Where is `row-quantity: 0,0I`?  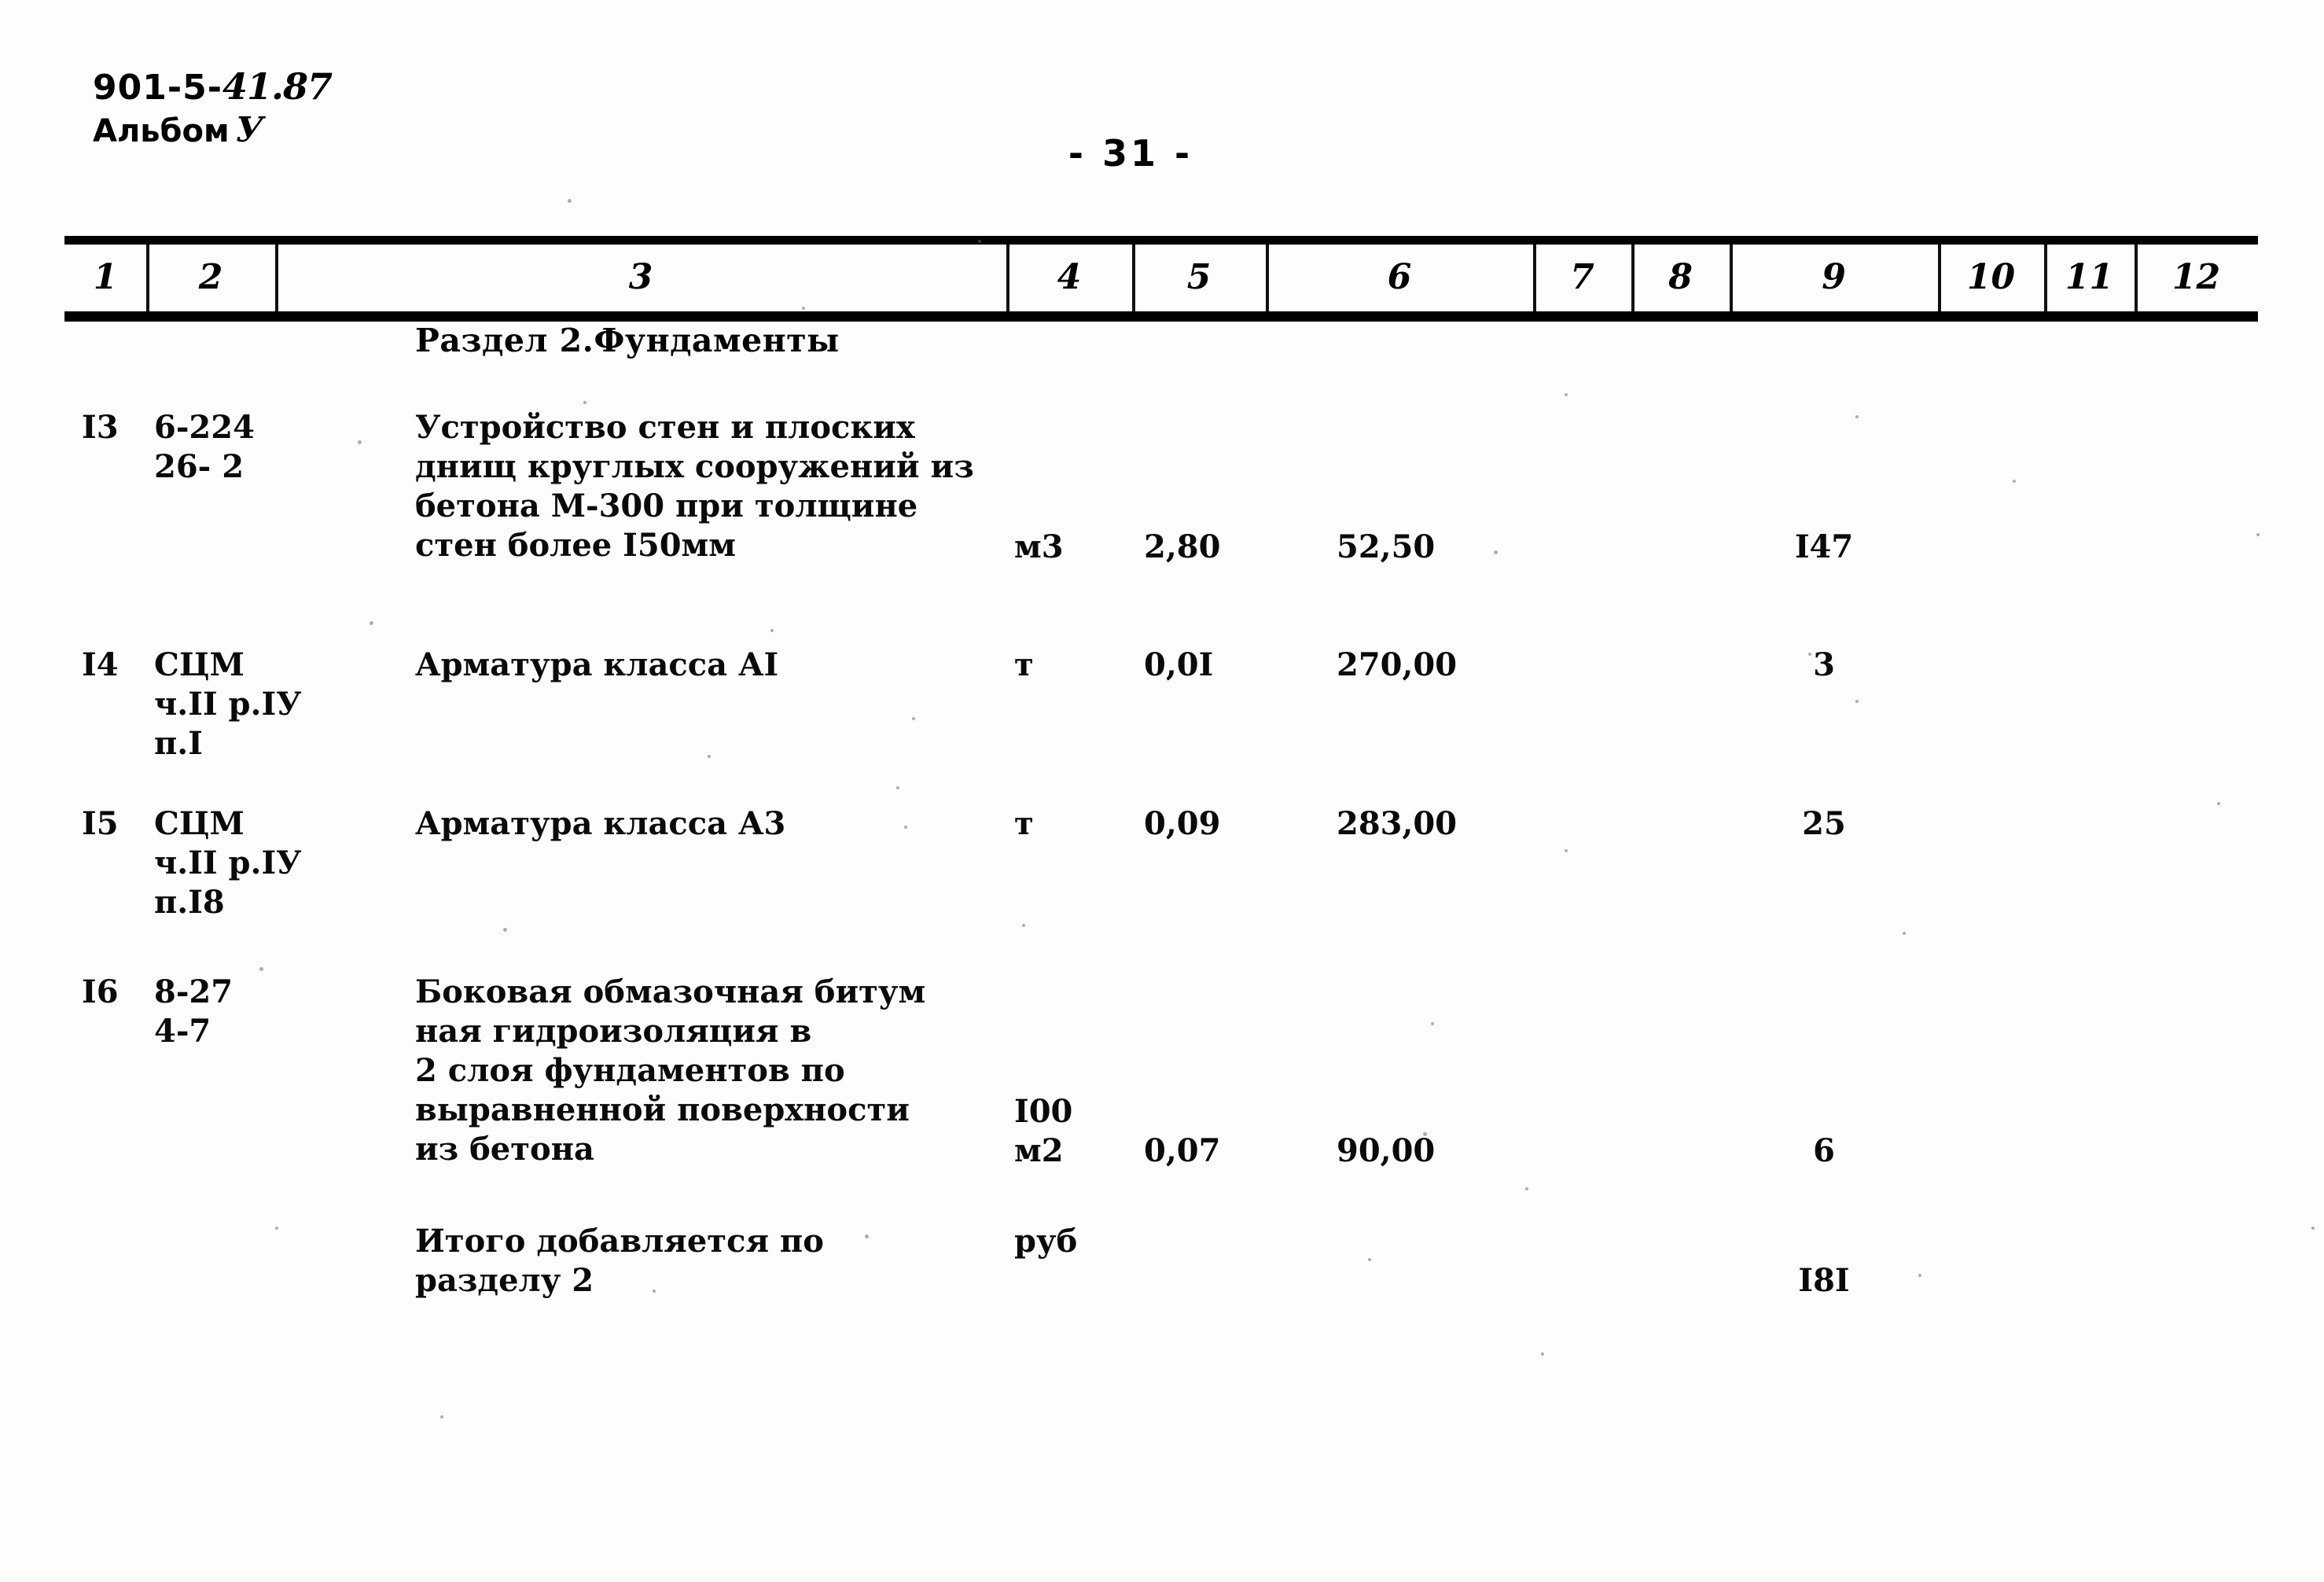
row-quantity: 0,0I is located at coordinates (1179, 664).